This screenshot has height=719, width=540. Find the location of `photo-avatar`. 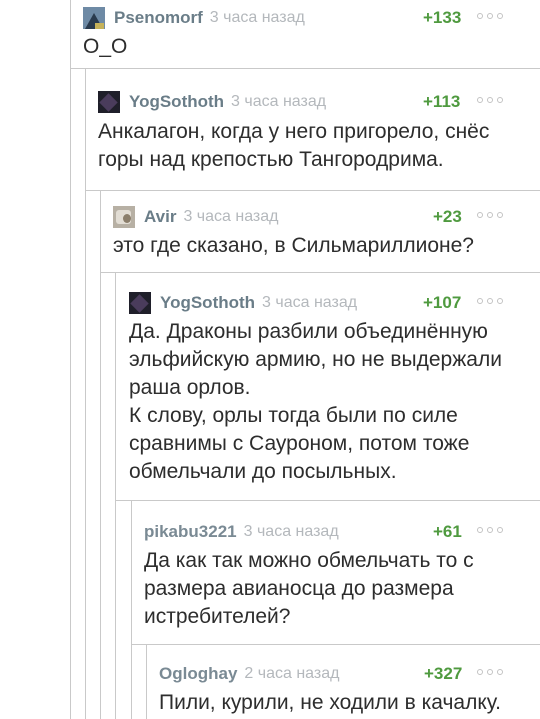

photo-avatar is located at coordinates (124, 217).